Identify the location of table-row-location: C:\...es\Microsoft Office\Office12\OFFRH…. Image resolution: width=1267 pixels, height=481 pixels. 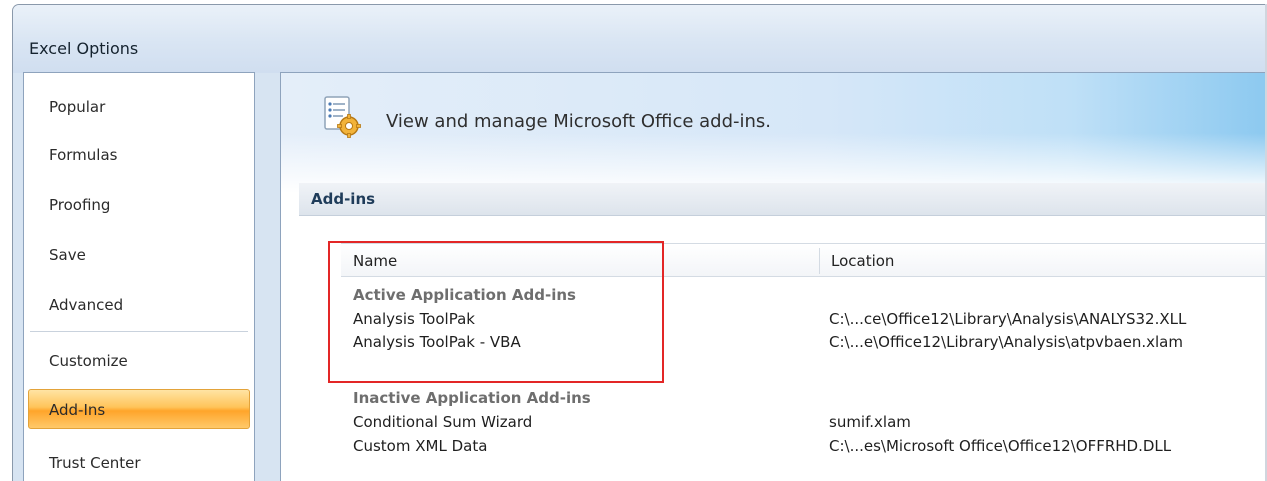
(1000, 446).